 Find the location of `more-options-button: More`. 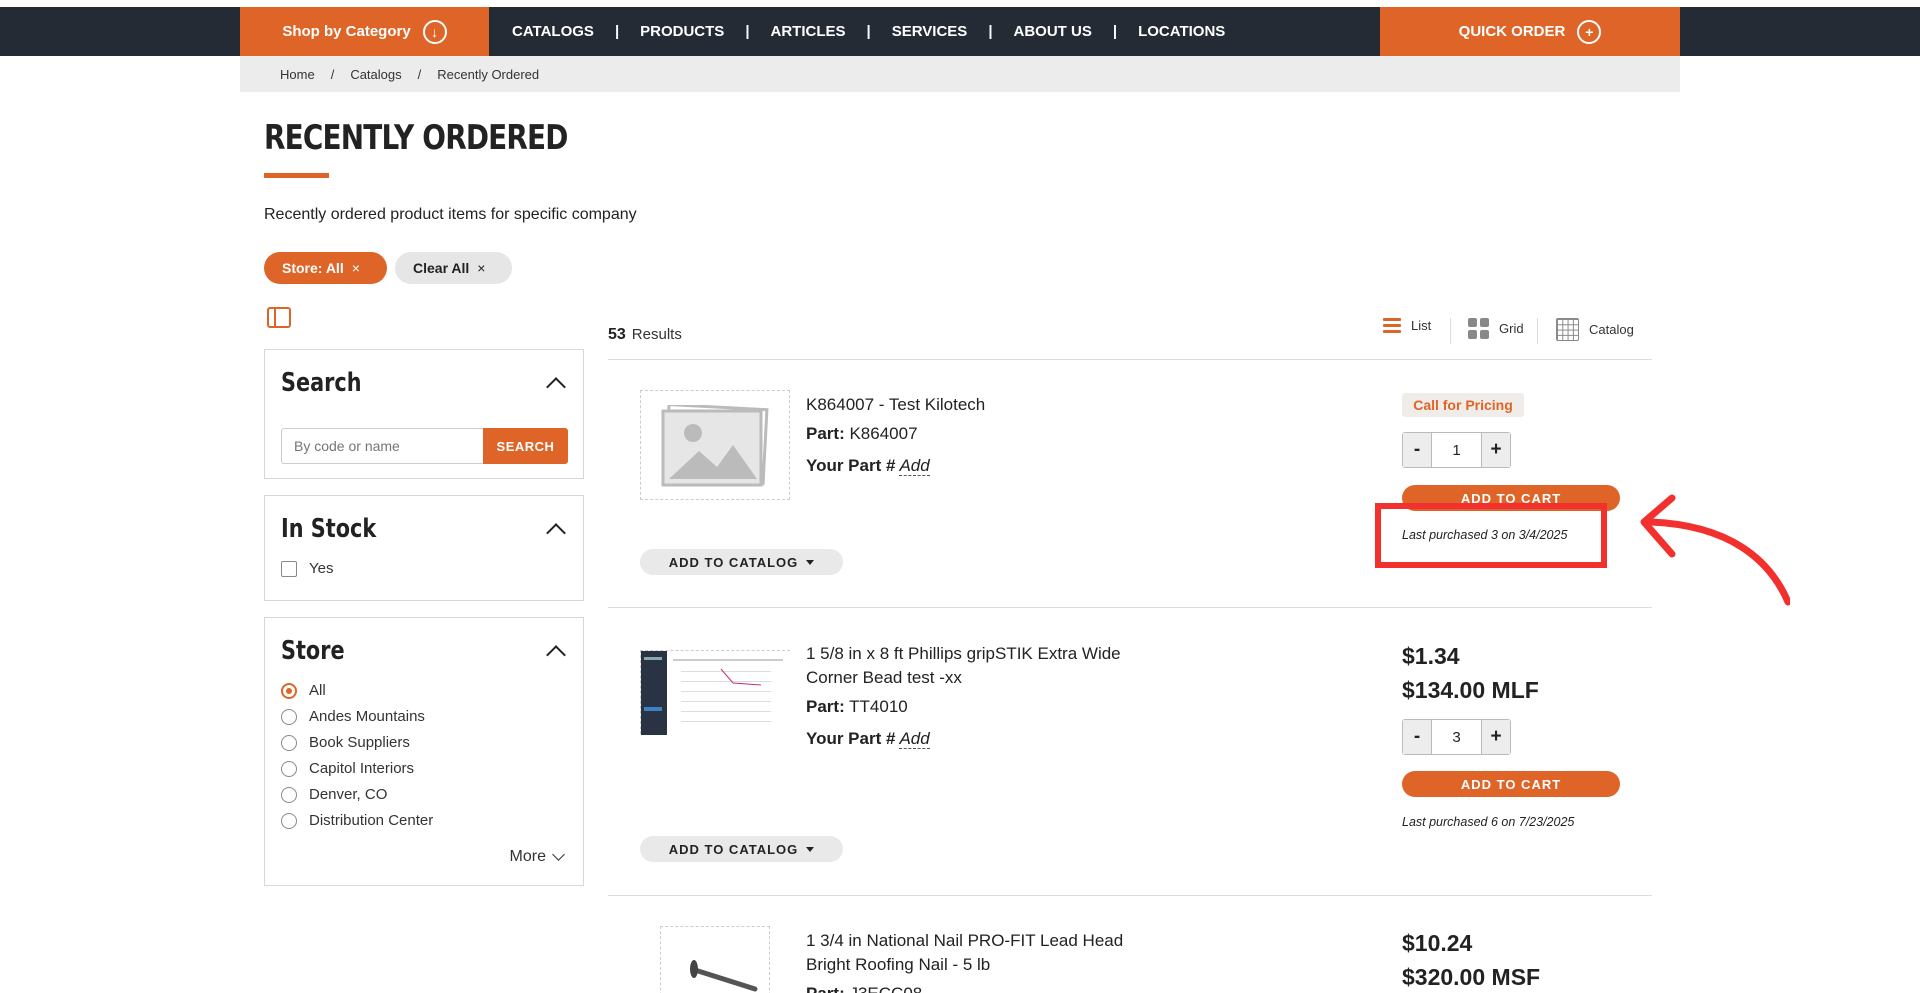

more-options-button: More is located at coordinates (537, 857).